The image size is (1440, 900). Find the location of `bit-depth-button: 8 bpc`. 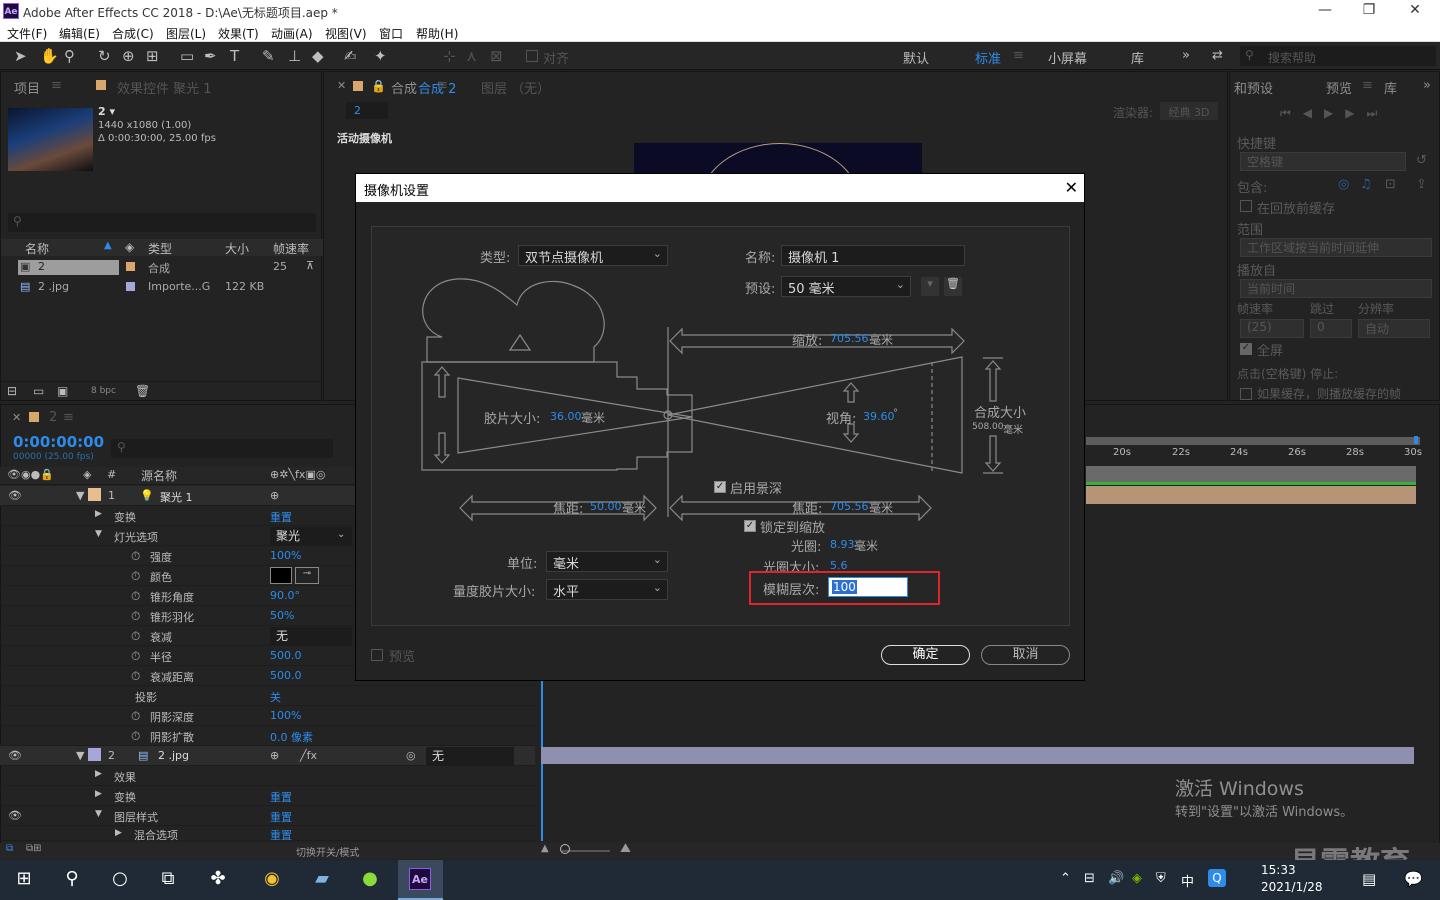

bit-depth-button: 8 bpc is located at coordinates (103, 391).